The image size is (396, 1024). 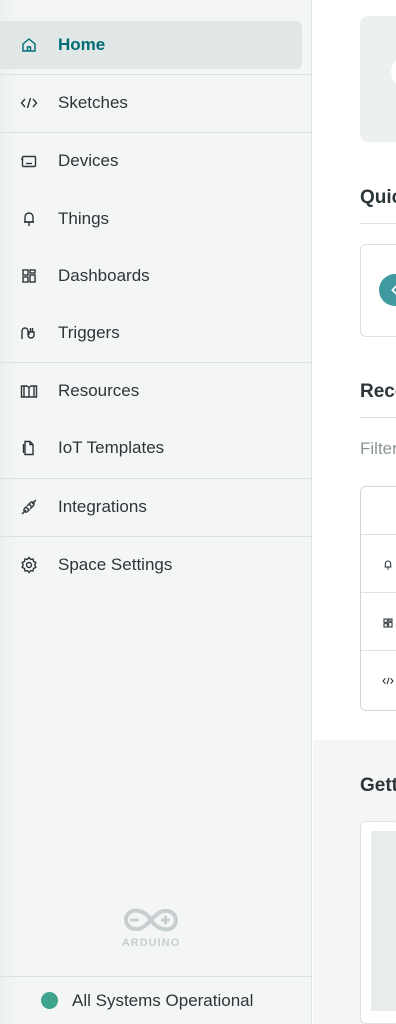 I want to click on sidebar-item-things: Things, so click(x=151, y=219).